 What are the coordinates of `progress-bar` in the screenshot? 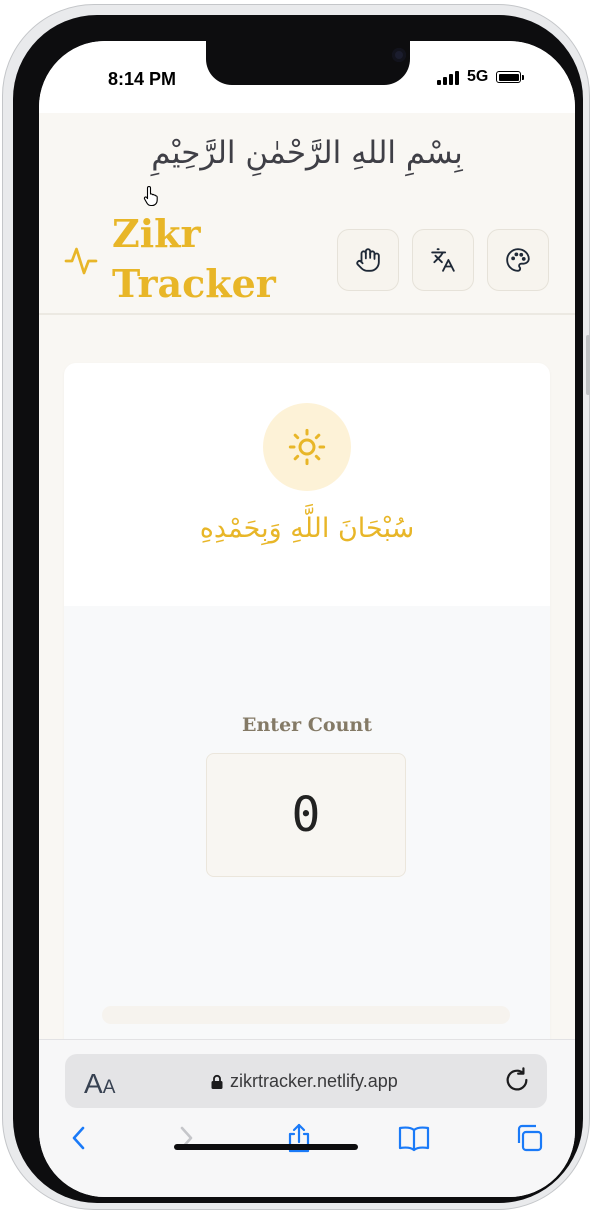 It's located at (306, 1015).